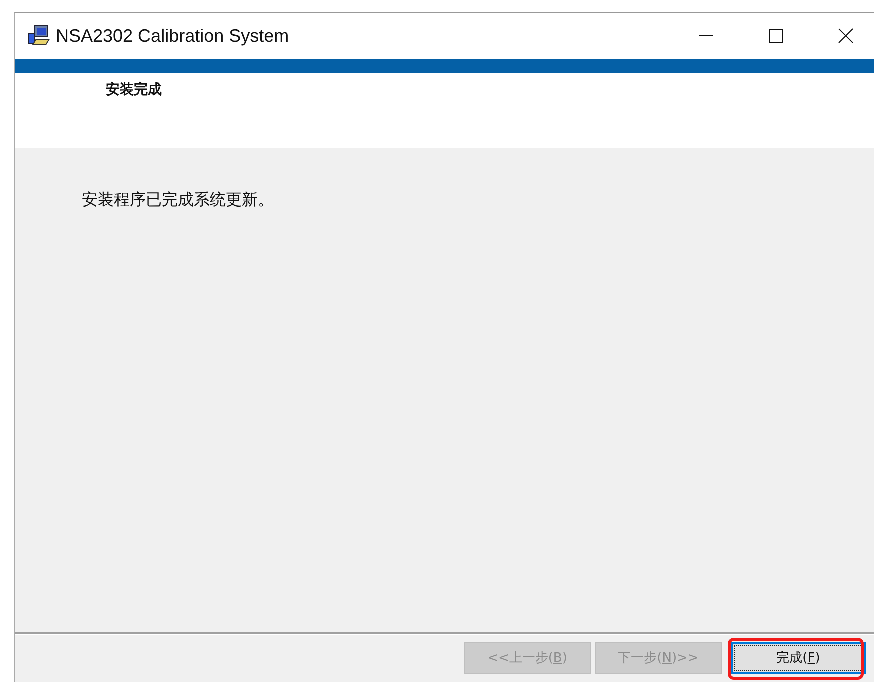 The width and height of the screenshot is (874, 682). What do you see at coordinates (846, 36) in the screenshot?
I see `close-icon` at bounding box center [846, 36].